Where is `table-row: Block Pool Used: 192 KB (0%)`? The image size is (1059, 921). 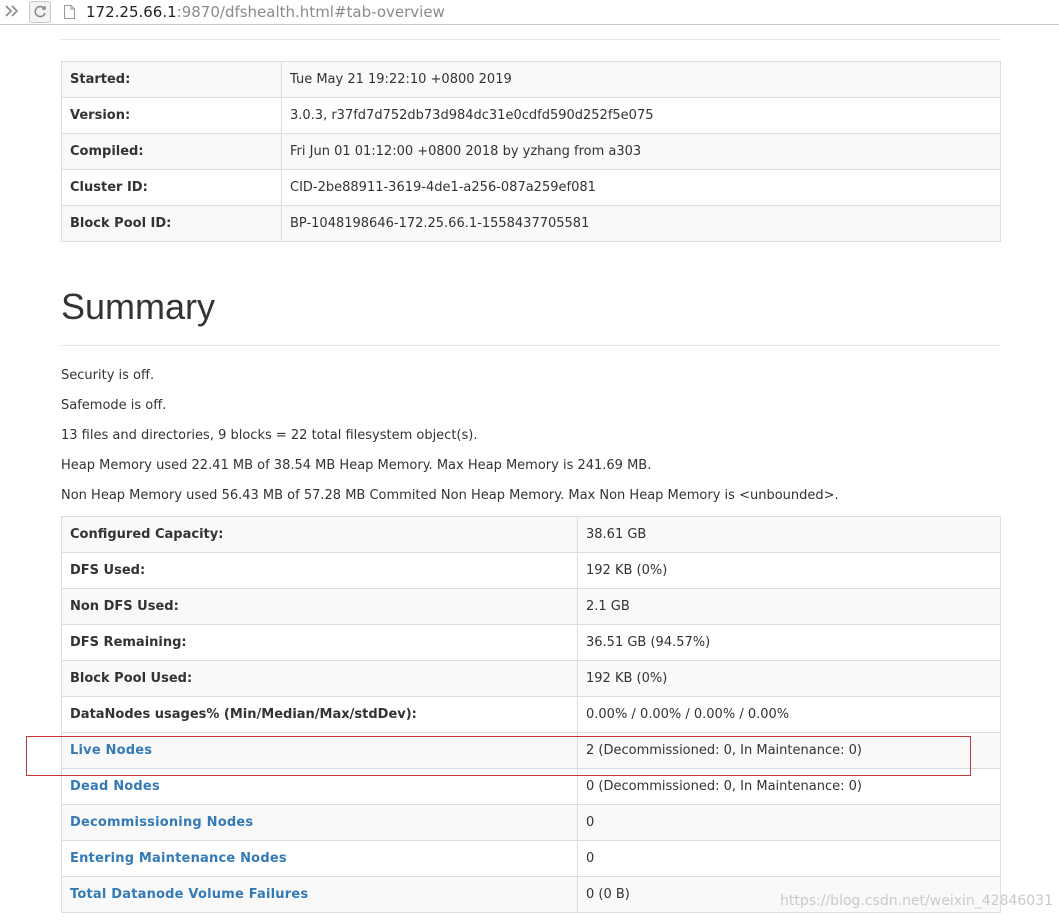 table-row: Block Pool Used: 192 KB (0%) is located at coordinates (531, 678).